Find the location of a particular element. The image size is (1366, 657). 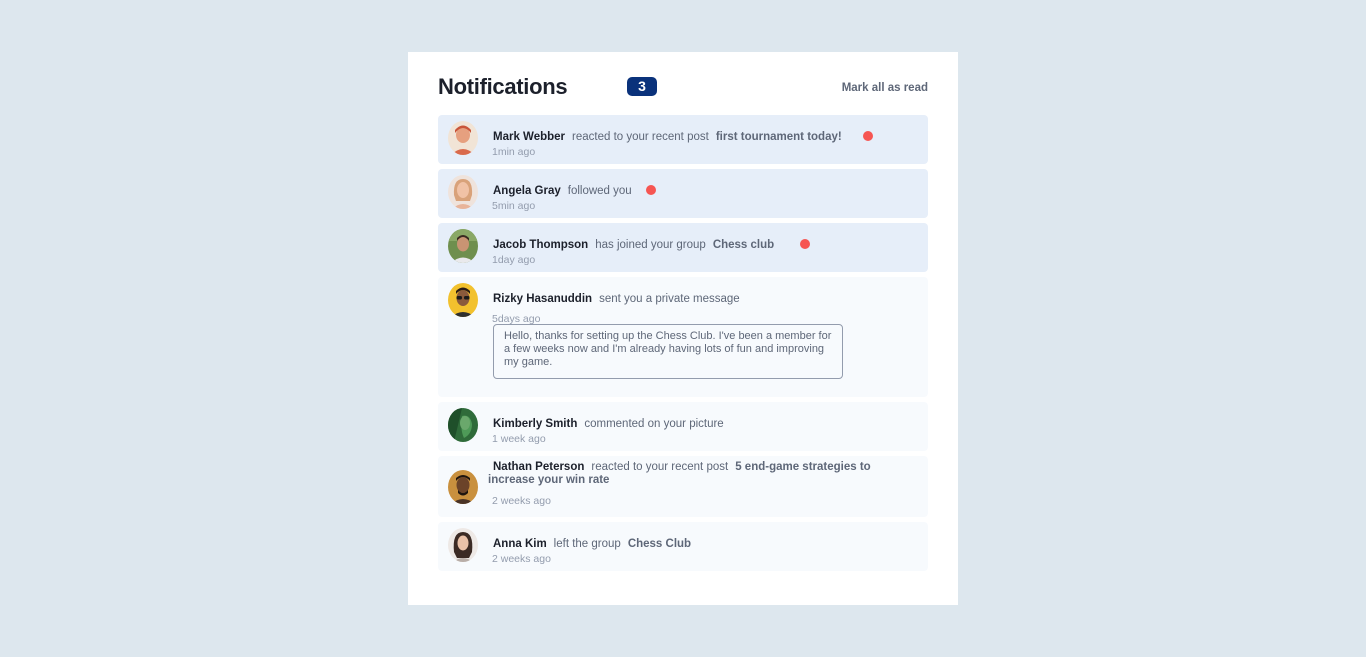

notification-text: Kimberly Smith commented on your picture is located at coordinates (690, 424).